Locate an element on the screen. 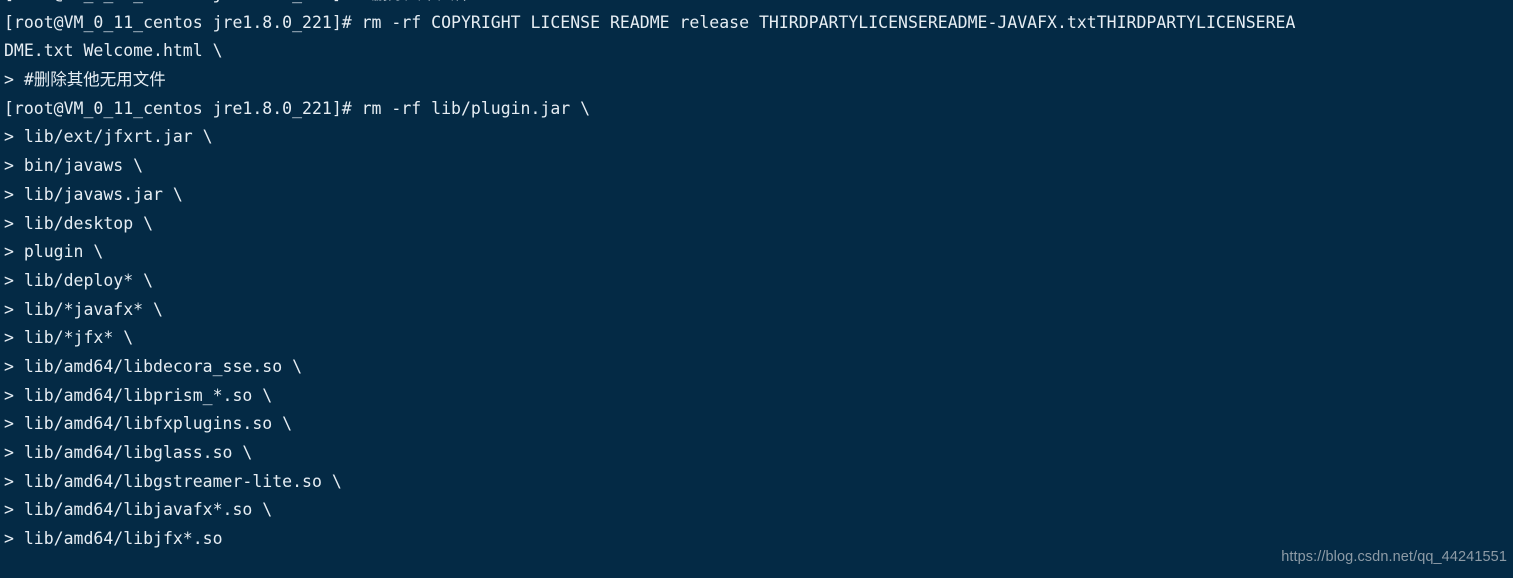  terminal-line: > lib/javaws.jar \ is located at coordinates (93, 194).